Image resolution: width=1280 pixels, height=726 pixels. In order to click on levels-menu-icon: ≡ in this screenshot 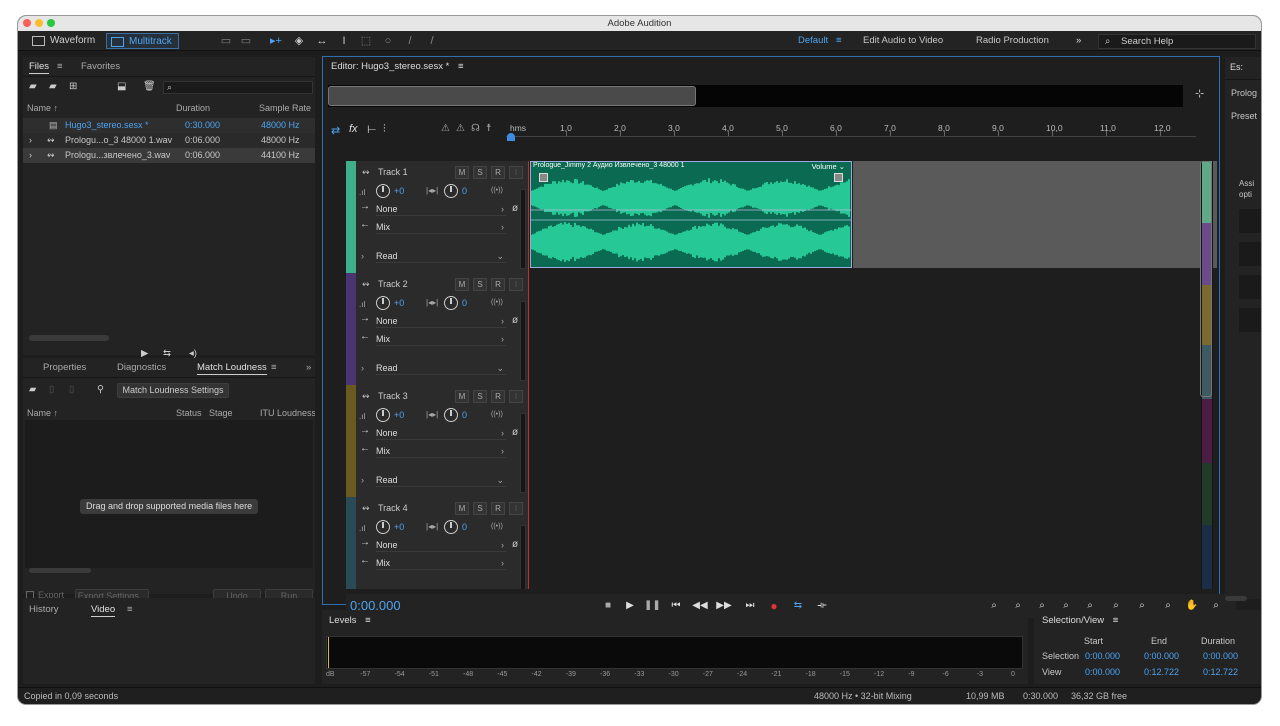, I will do `click(368, 620)`.